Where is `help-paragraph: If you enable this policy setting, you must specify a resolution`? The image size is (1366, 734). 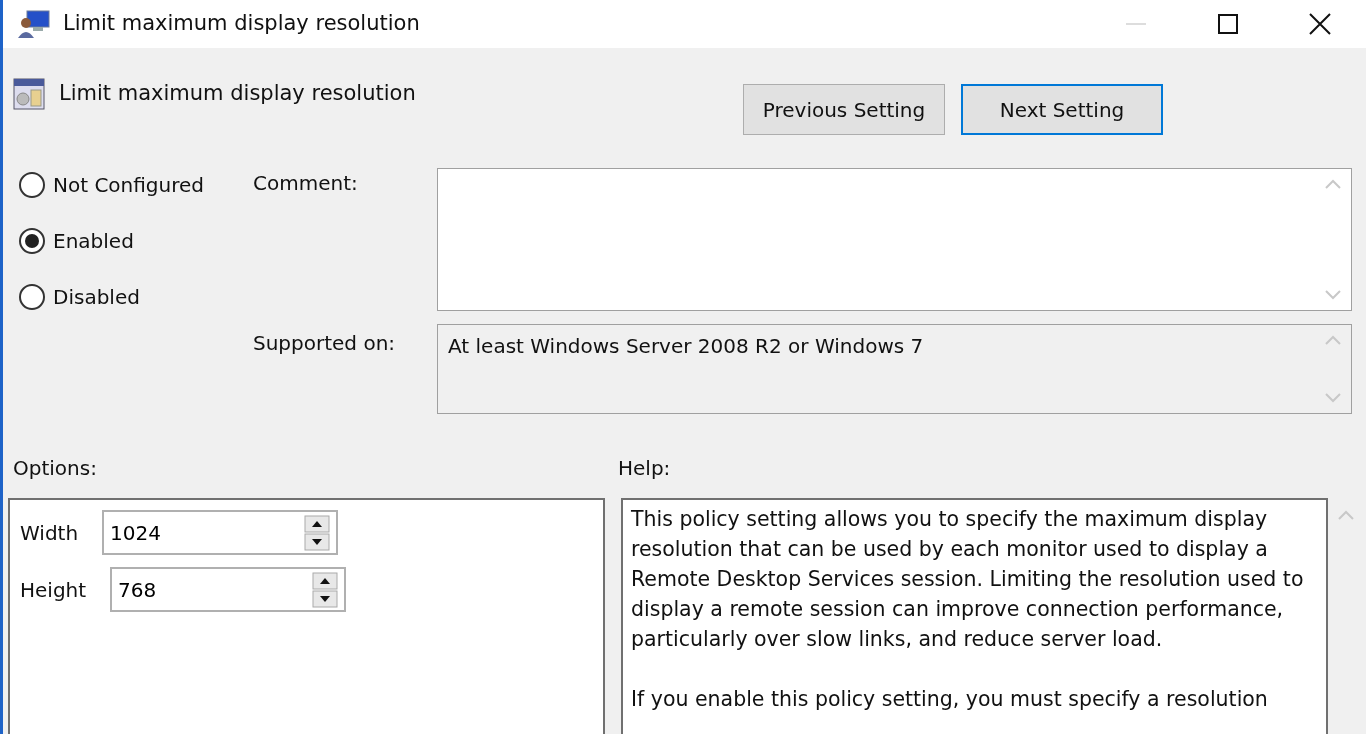 help-paragraph: If you enable this policy setting, you must specify a resolution is located at coordinates (950, 699).